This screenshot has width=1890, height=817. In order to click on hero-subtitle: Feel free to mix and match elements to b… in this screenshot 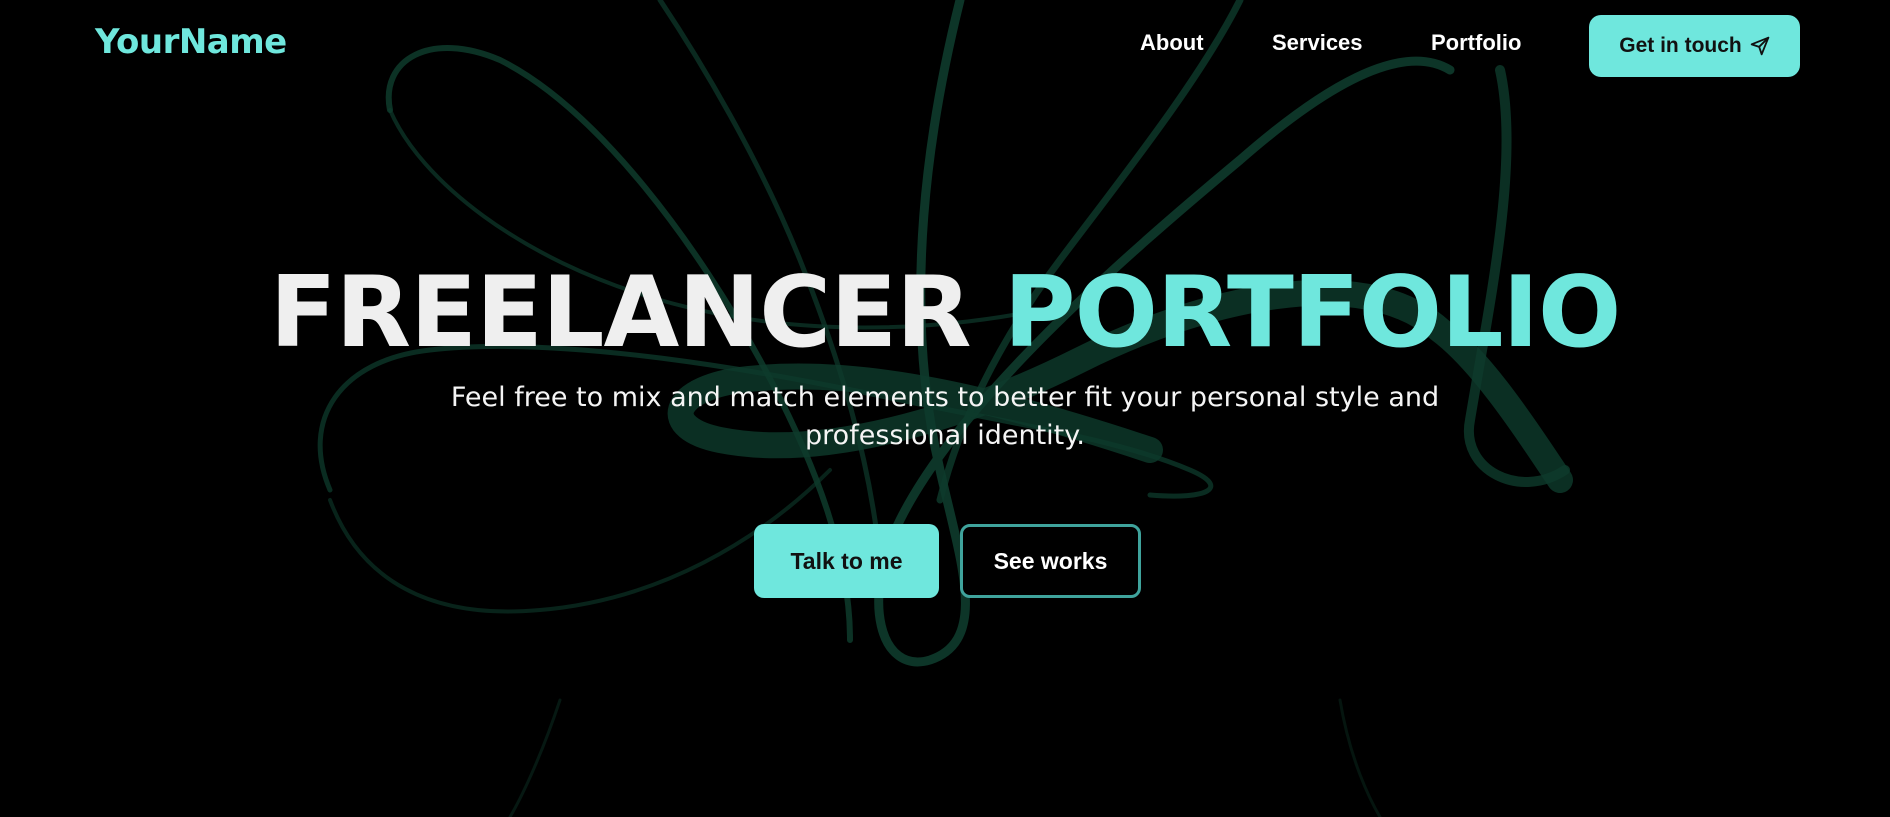, I will do `click(945, 416)`.